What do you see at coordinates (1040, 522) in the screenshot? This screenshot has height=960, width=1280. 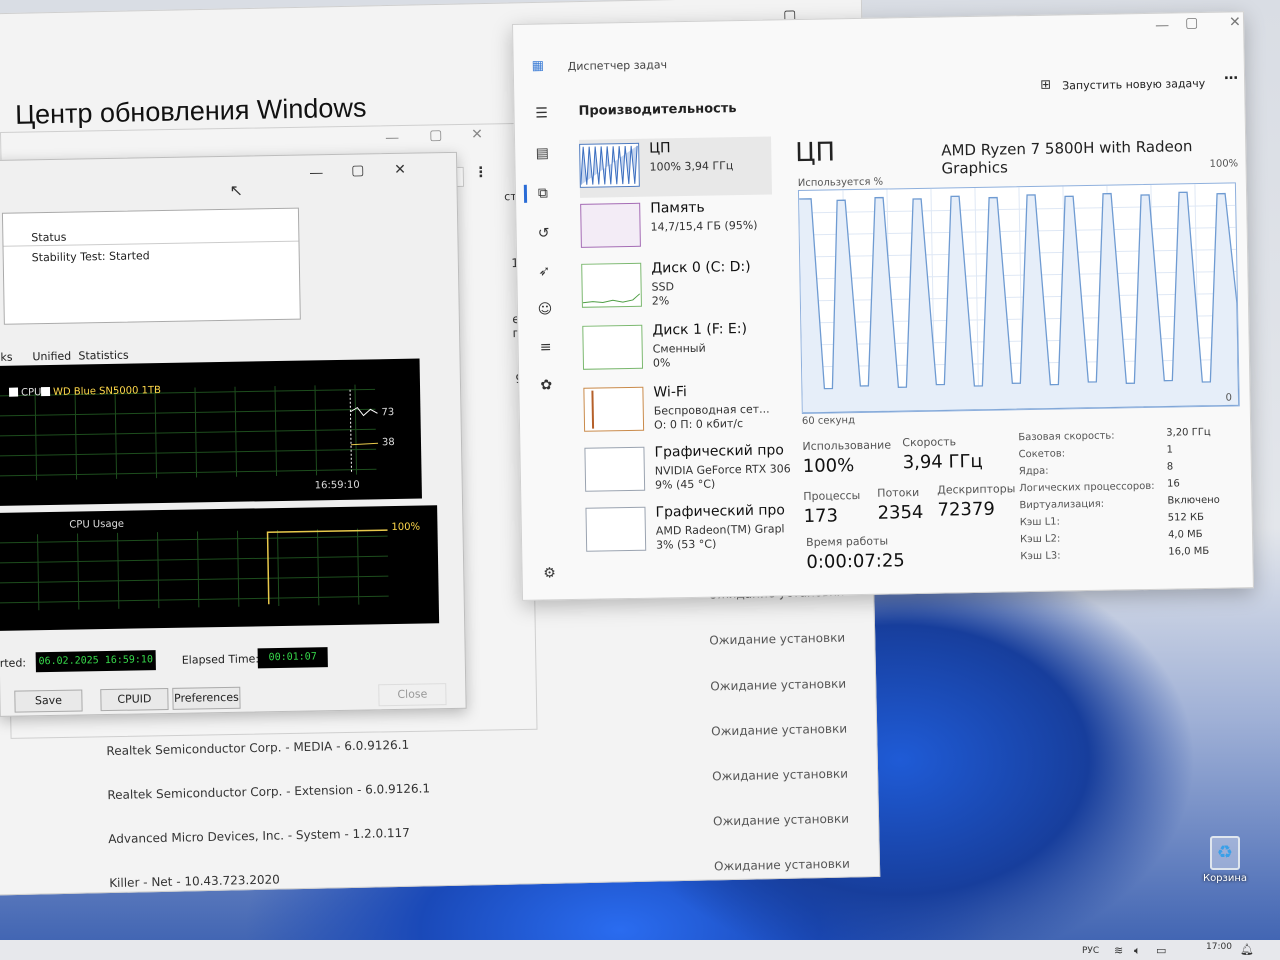 I see `spec-label: Кэш L1:` at bounding box center [1040, 522].